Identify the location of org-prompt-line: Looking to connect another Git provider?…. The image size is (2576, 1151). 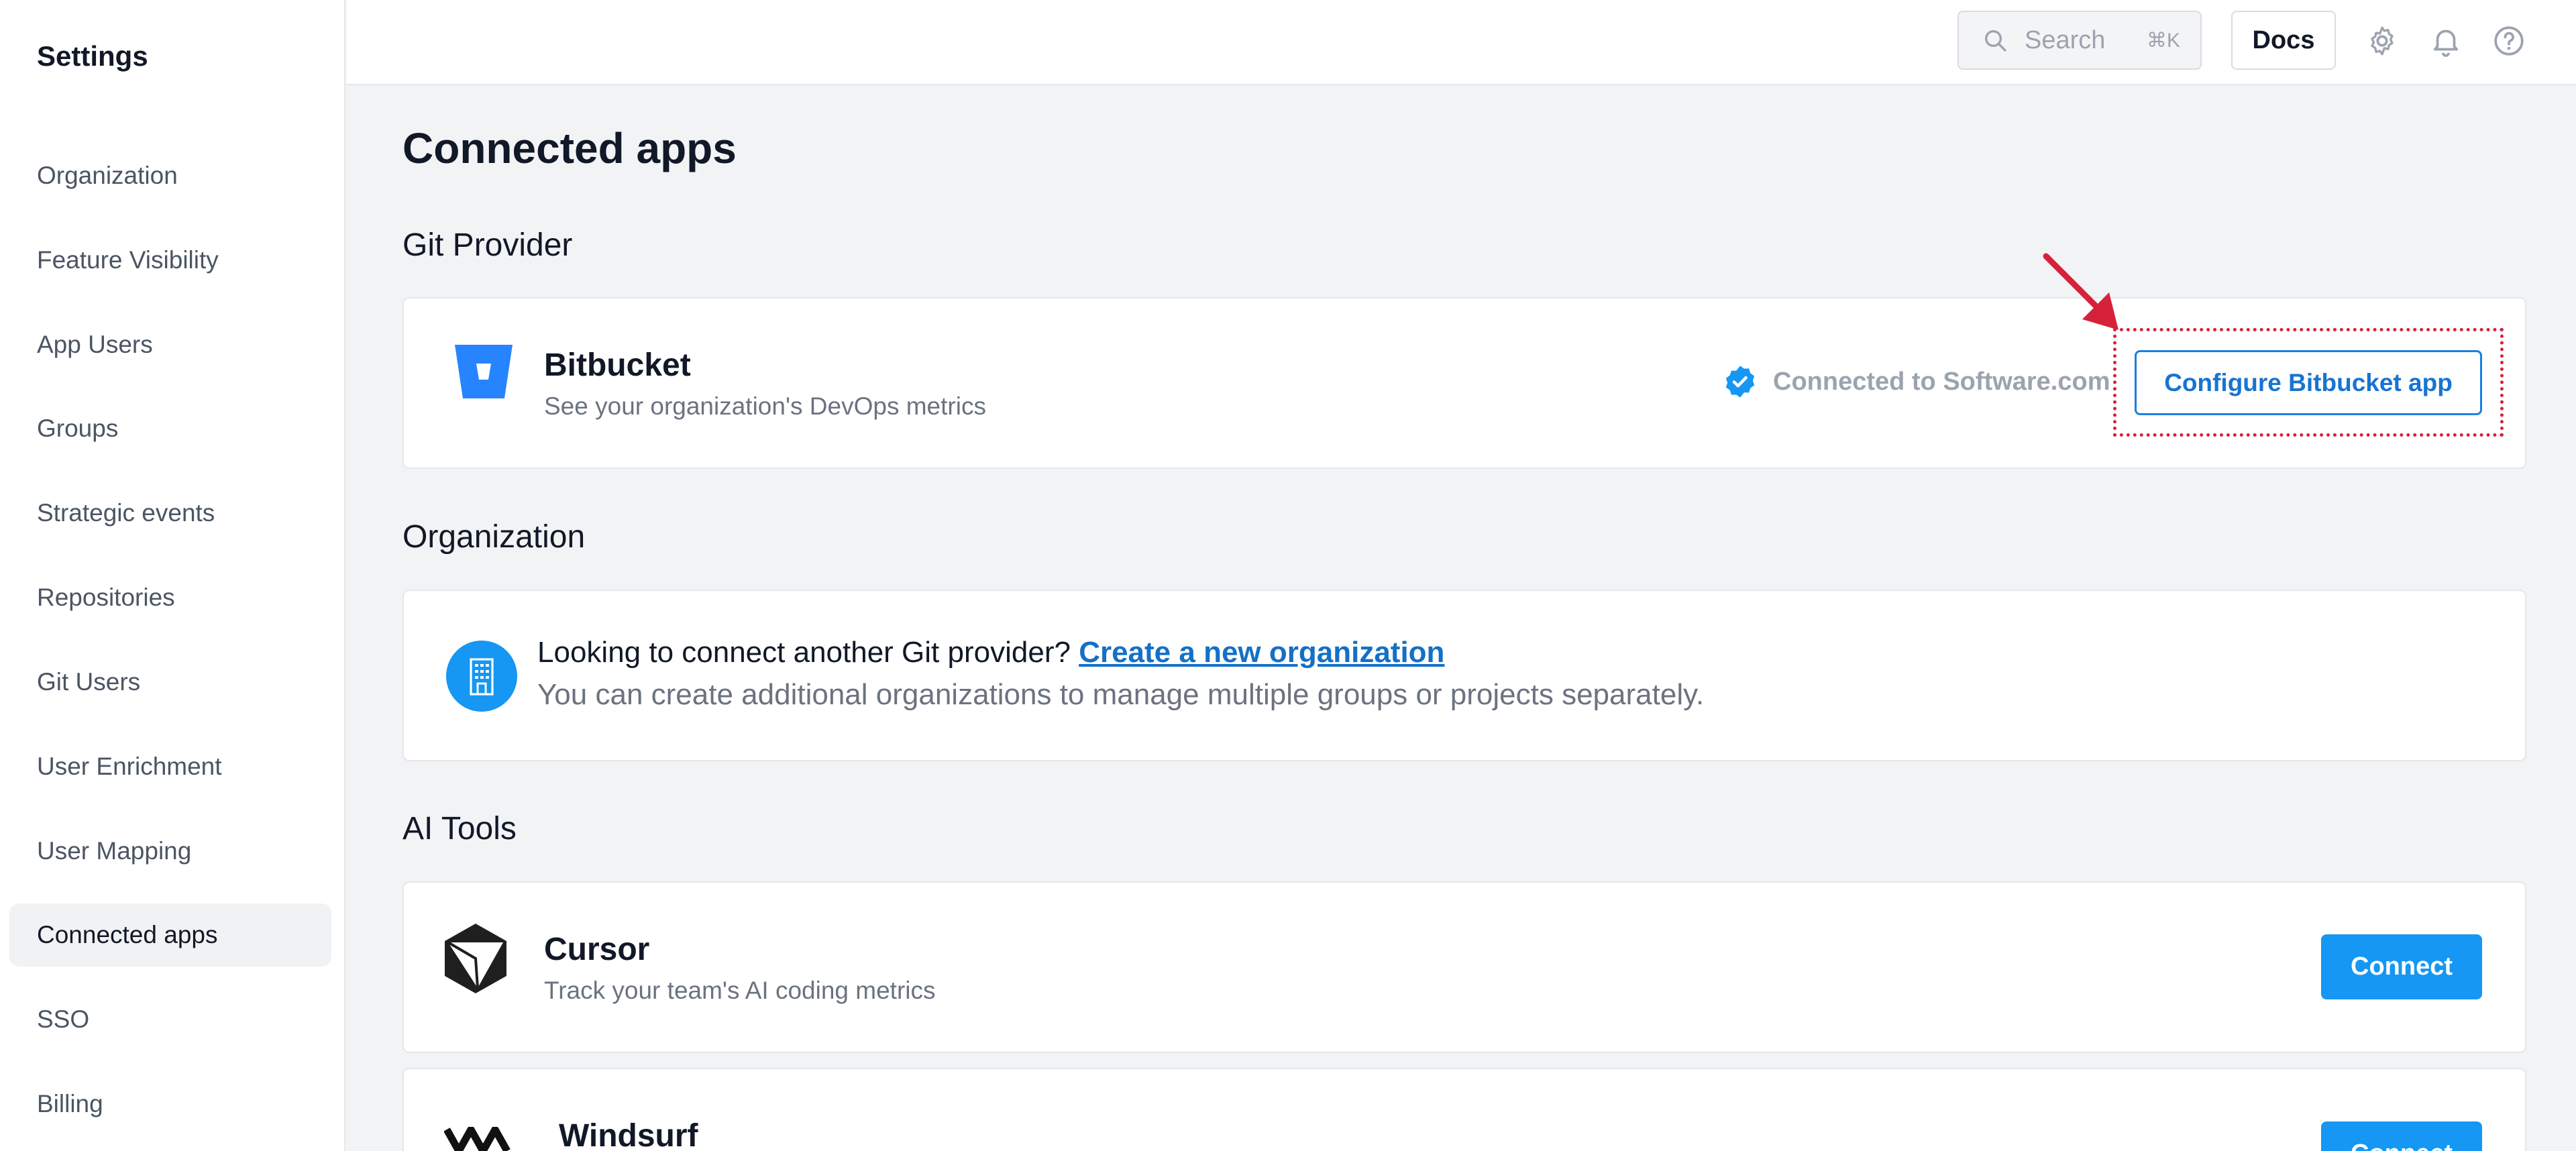
(990, 652).